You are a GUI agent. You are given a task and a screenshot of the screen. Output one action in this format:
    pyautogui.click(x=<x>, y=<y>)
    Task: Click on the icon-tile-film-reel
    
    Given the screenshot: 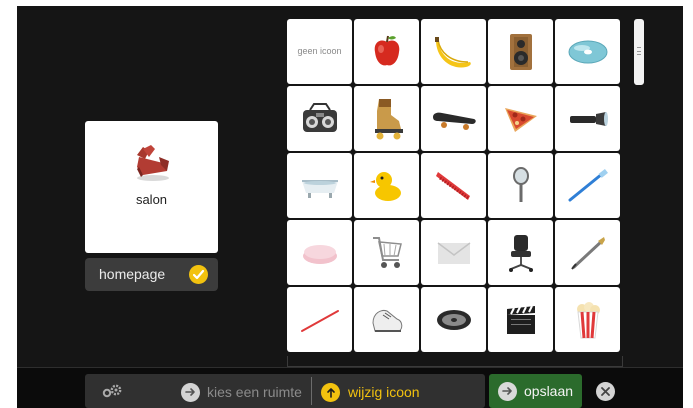 What is the action you would take?
    pyautogui.click(x=453, y=319)
    